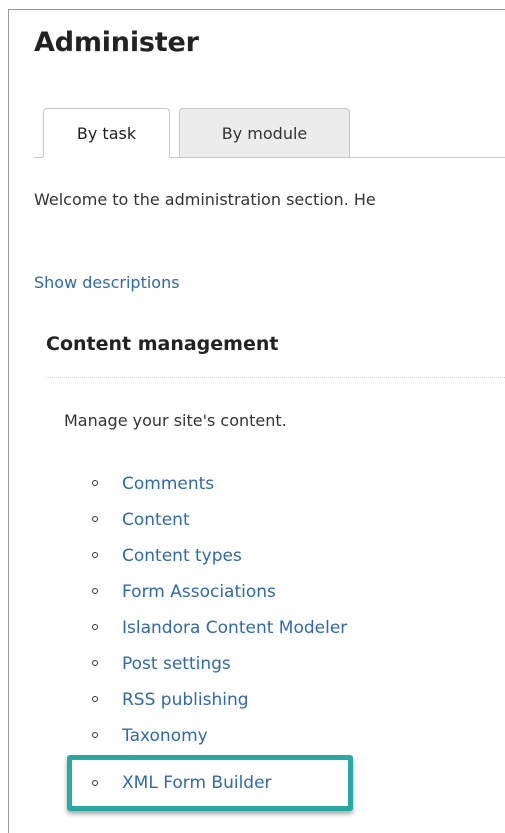 The image size is (505, 833). What do you see at coordinates (141, 520) in the screenshot?
I see `link-label: Content` at bounding box center [141, 520].